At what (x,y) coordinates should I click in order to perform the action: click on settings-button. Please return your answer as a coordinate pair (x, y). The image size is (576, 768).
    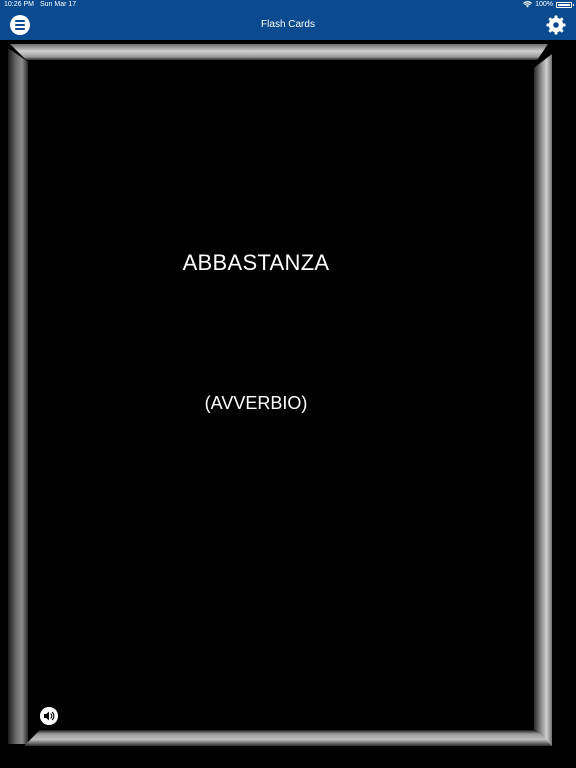
    Looking at the image, I should click on (556, 25).